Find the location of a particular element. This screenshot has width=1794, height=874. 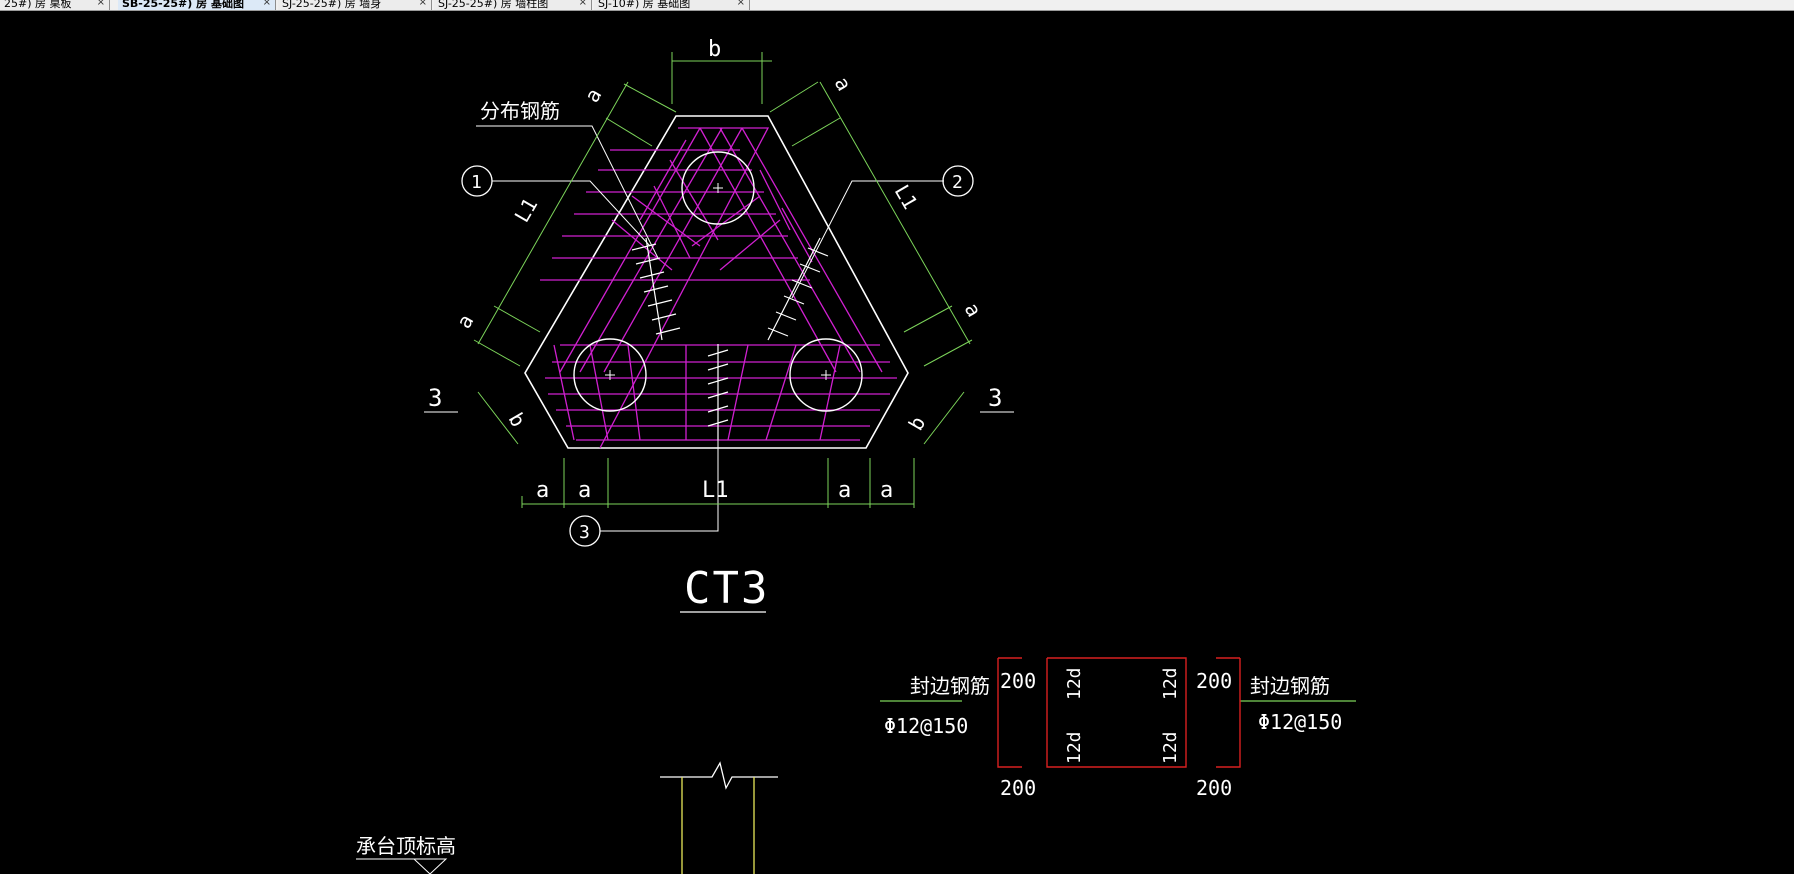

drawing-title: CT3 is located at coordinates (726, 588).